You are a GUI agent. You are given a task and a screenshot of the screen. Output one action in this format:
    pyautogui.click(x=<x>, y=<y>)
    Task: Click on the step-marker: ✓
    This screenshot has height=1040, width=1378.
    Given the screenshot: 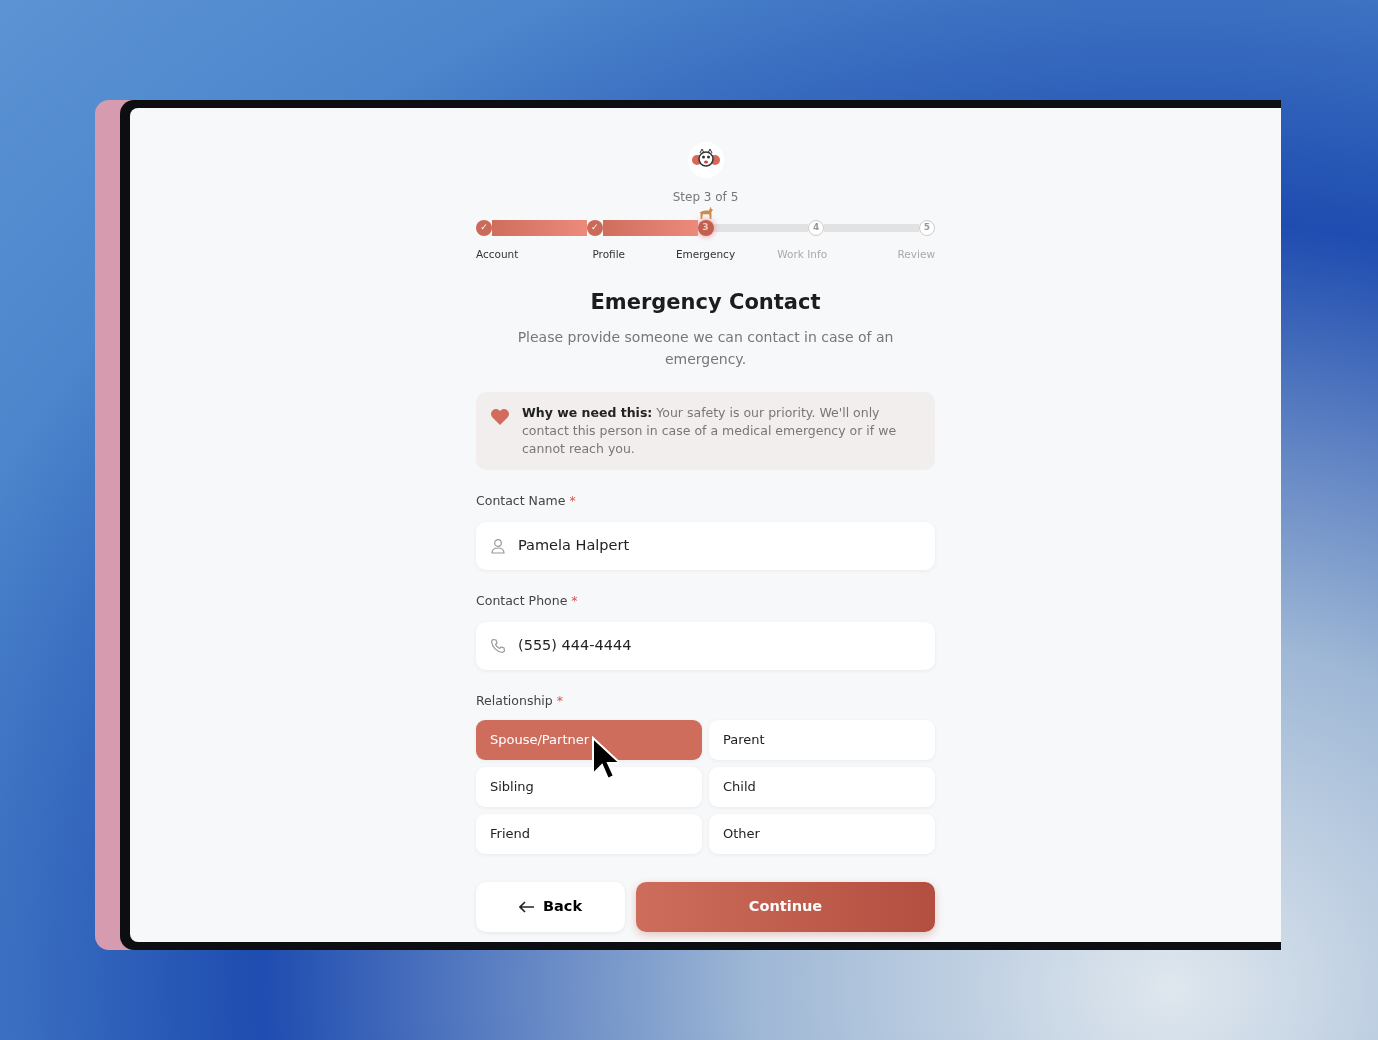 What is the action you would take?
    pyautogui.click(x=484, y=228)
    